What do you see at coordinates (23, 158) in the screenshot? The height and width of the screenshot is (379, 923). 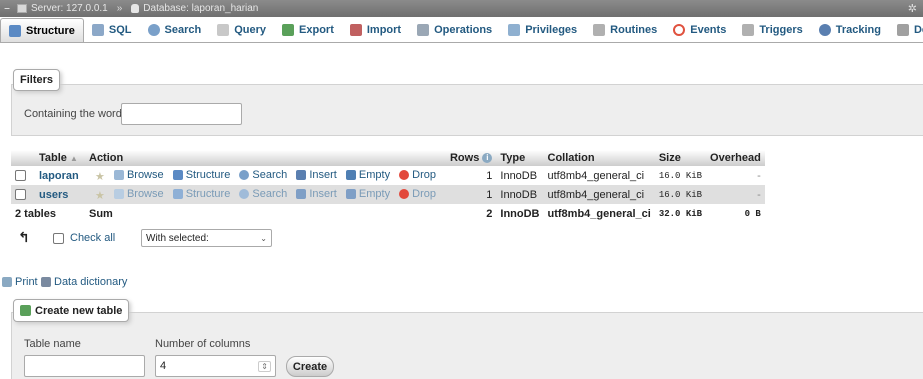 I see `header-spacer` at bounding box center [23, 158].